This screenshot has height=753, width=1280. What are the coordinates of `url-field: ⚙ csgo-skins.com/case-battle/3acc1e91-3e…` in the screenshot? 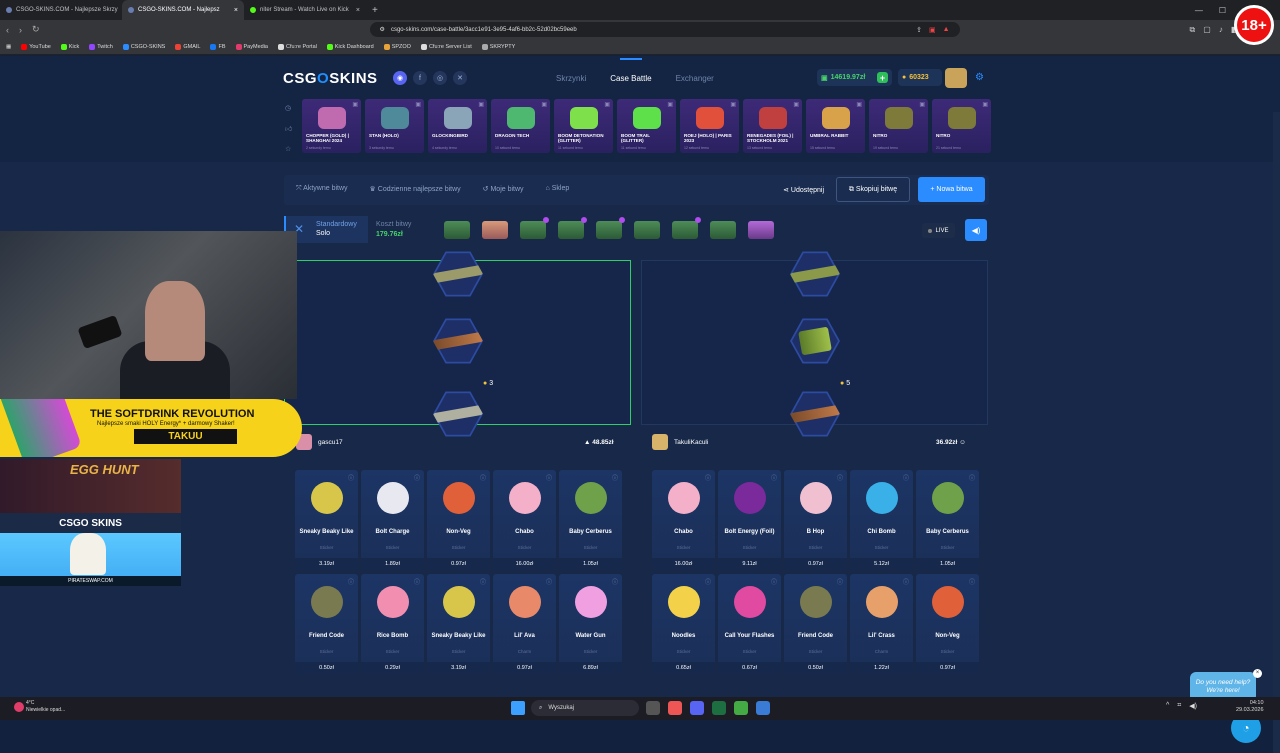 It's located at (665, 29).